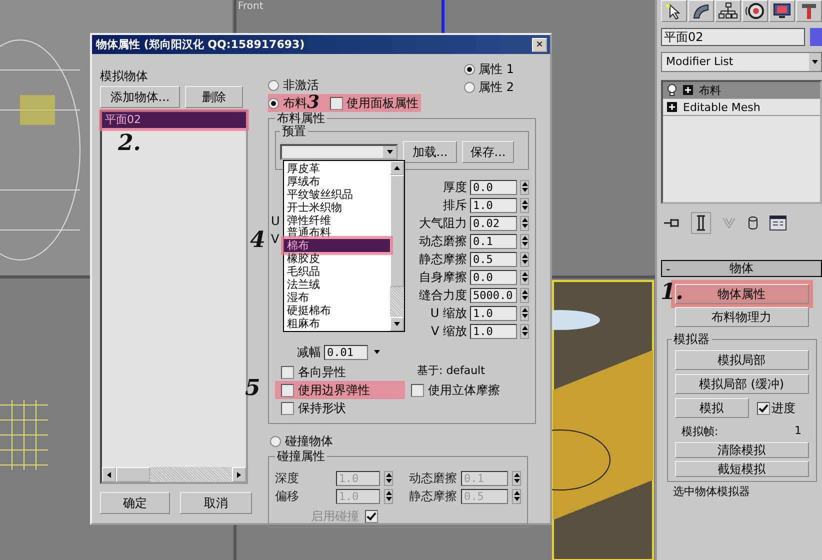  I want to click on modifier-list-dropdown: Modifier List, so click(741, 62).